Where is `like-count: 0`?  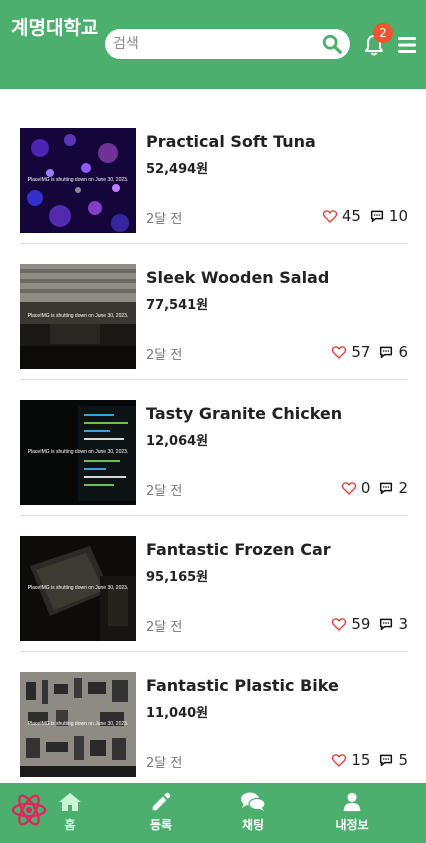
like-count: 0 is located at coordinates (365, 488).